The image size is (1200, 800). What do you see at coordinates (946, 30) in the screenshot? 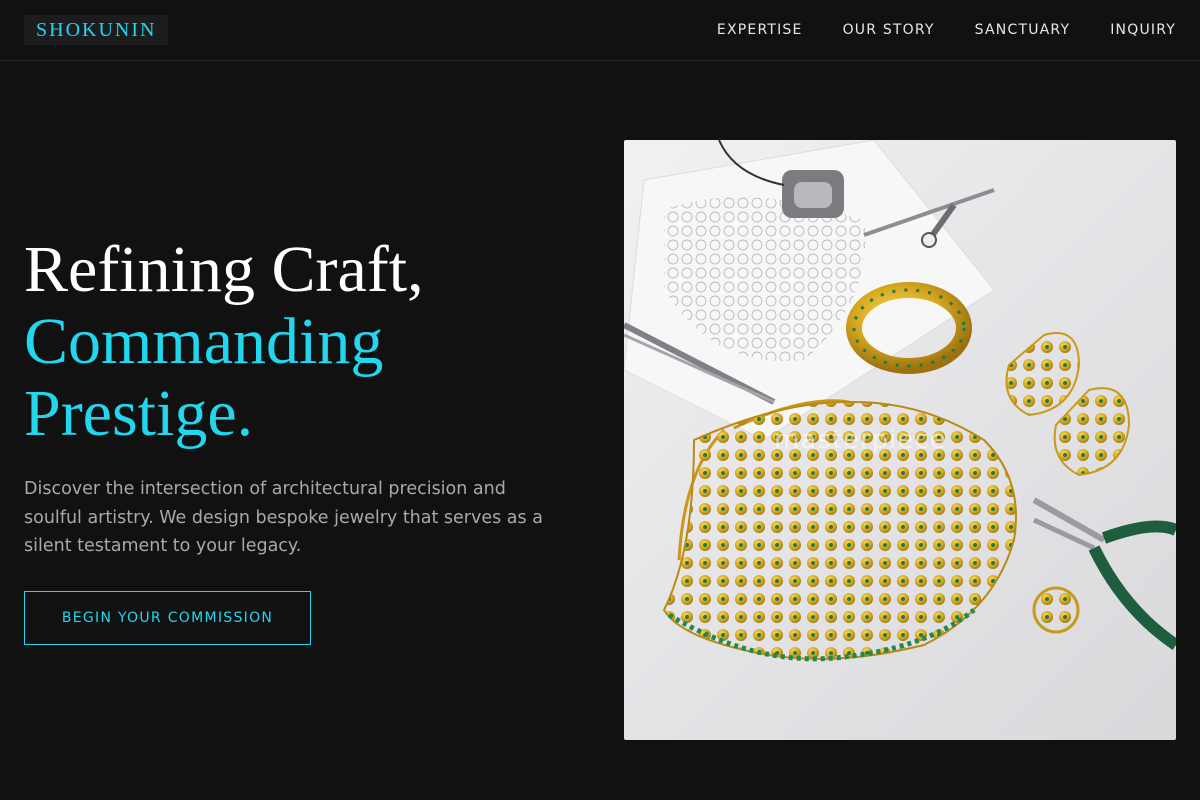
I see `main-nav: EXPERTISE OUR STORY SANCTUARY INQUIRY` at bounding box center [946, 30].